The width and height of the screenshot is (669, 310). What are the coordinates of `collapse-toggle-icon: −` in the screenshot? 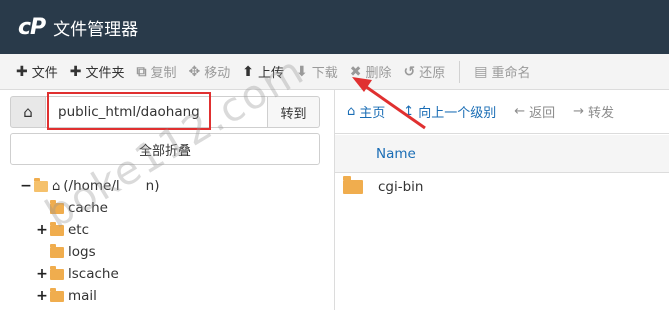 It's located at (26, 186).